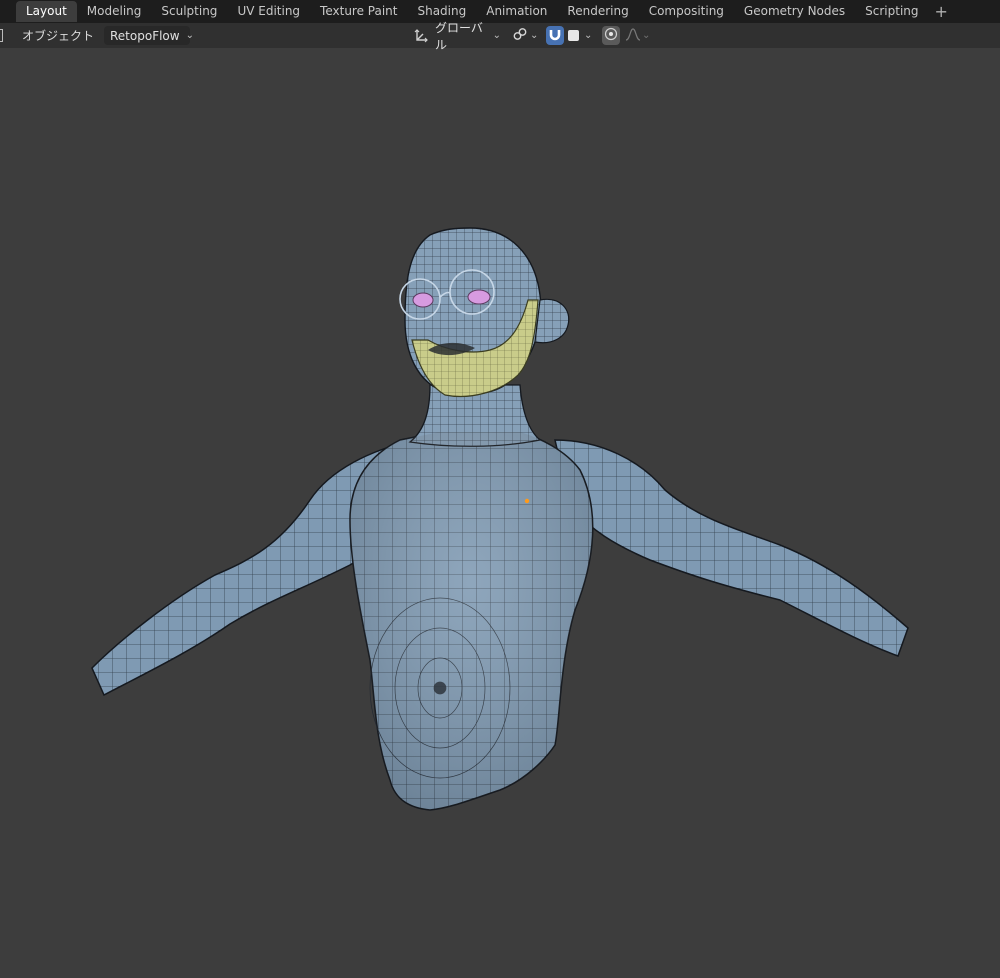 The image size is (1000, 978). Describe the element at coordinates (520, 35) in the screenshot. I see `link-pivot-icon` at that location.